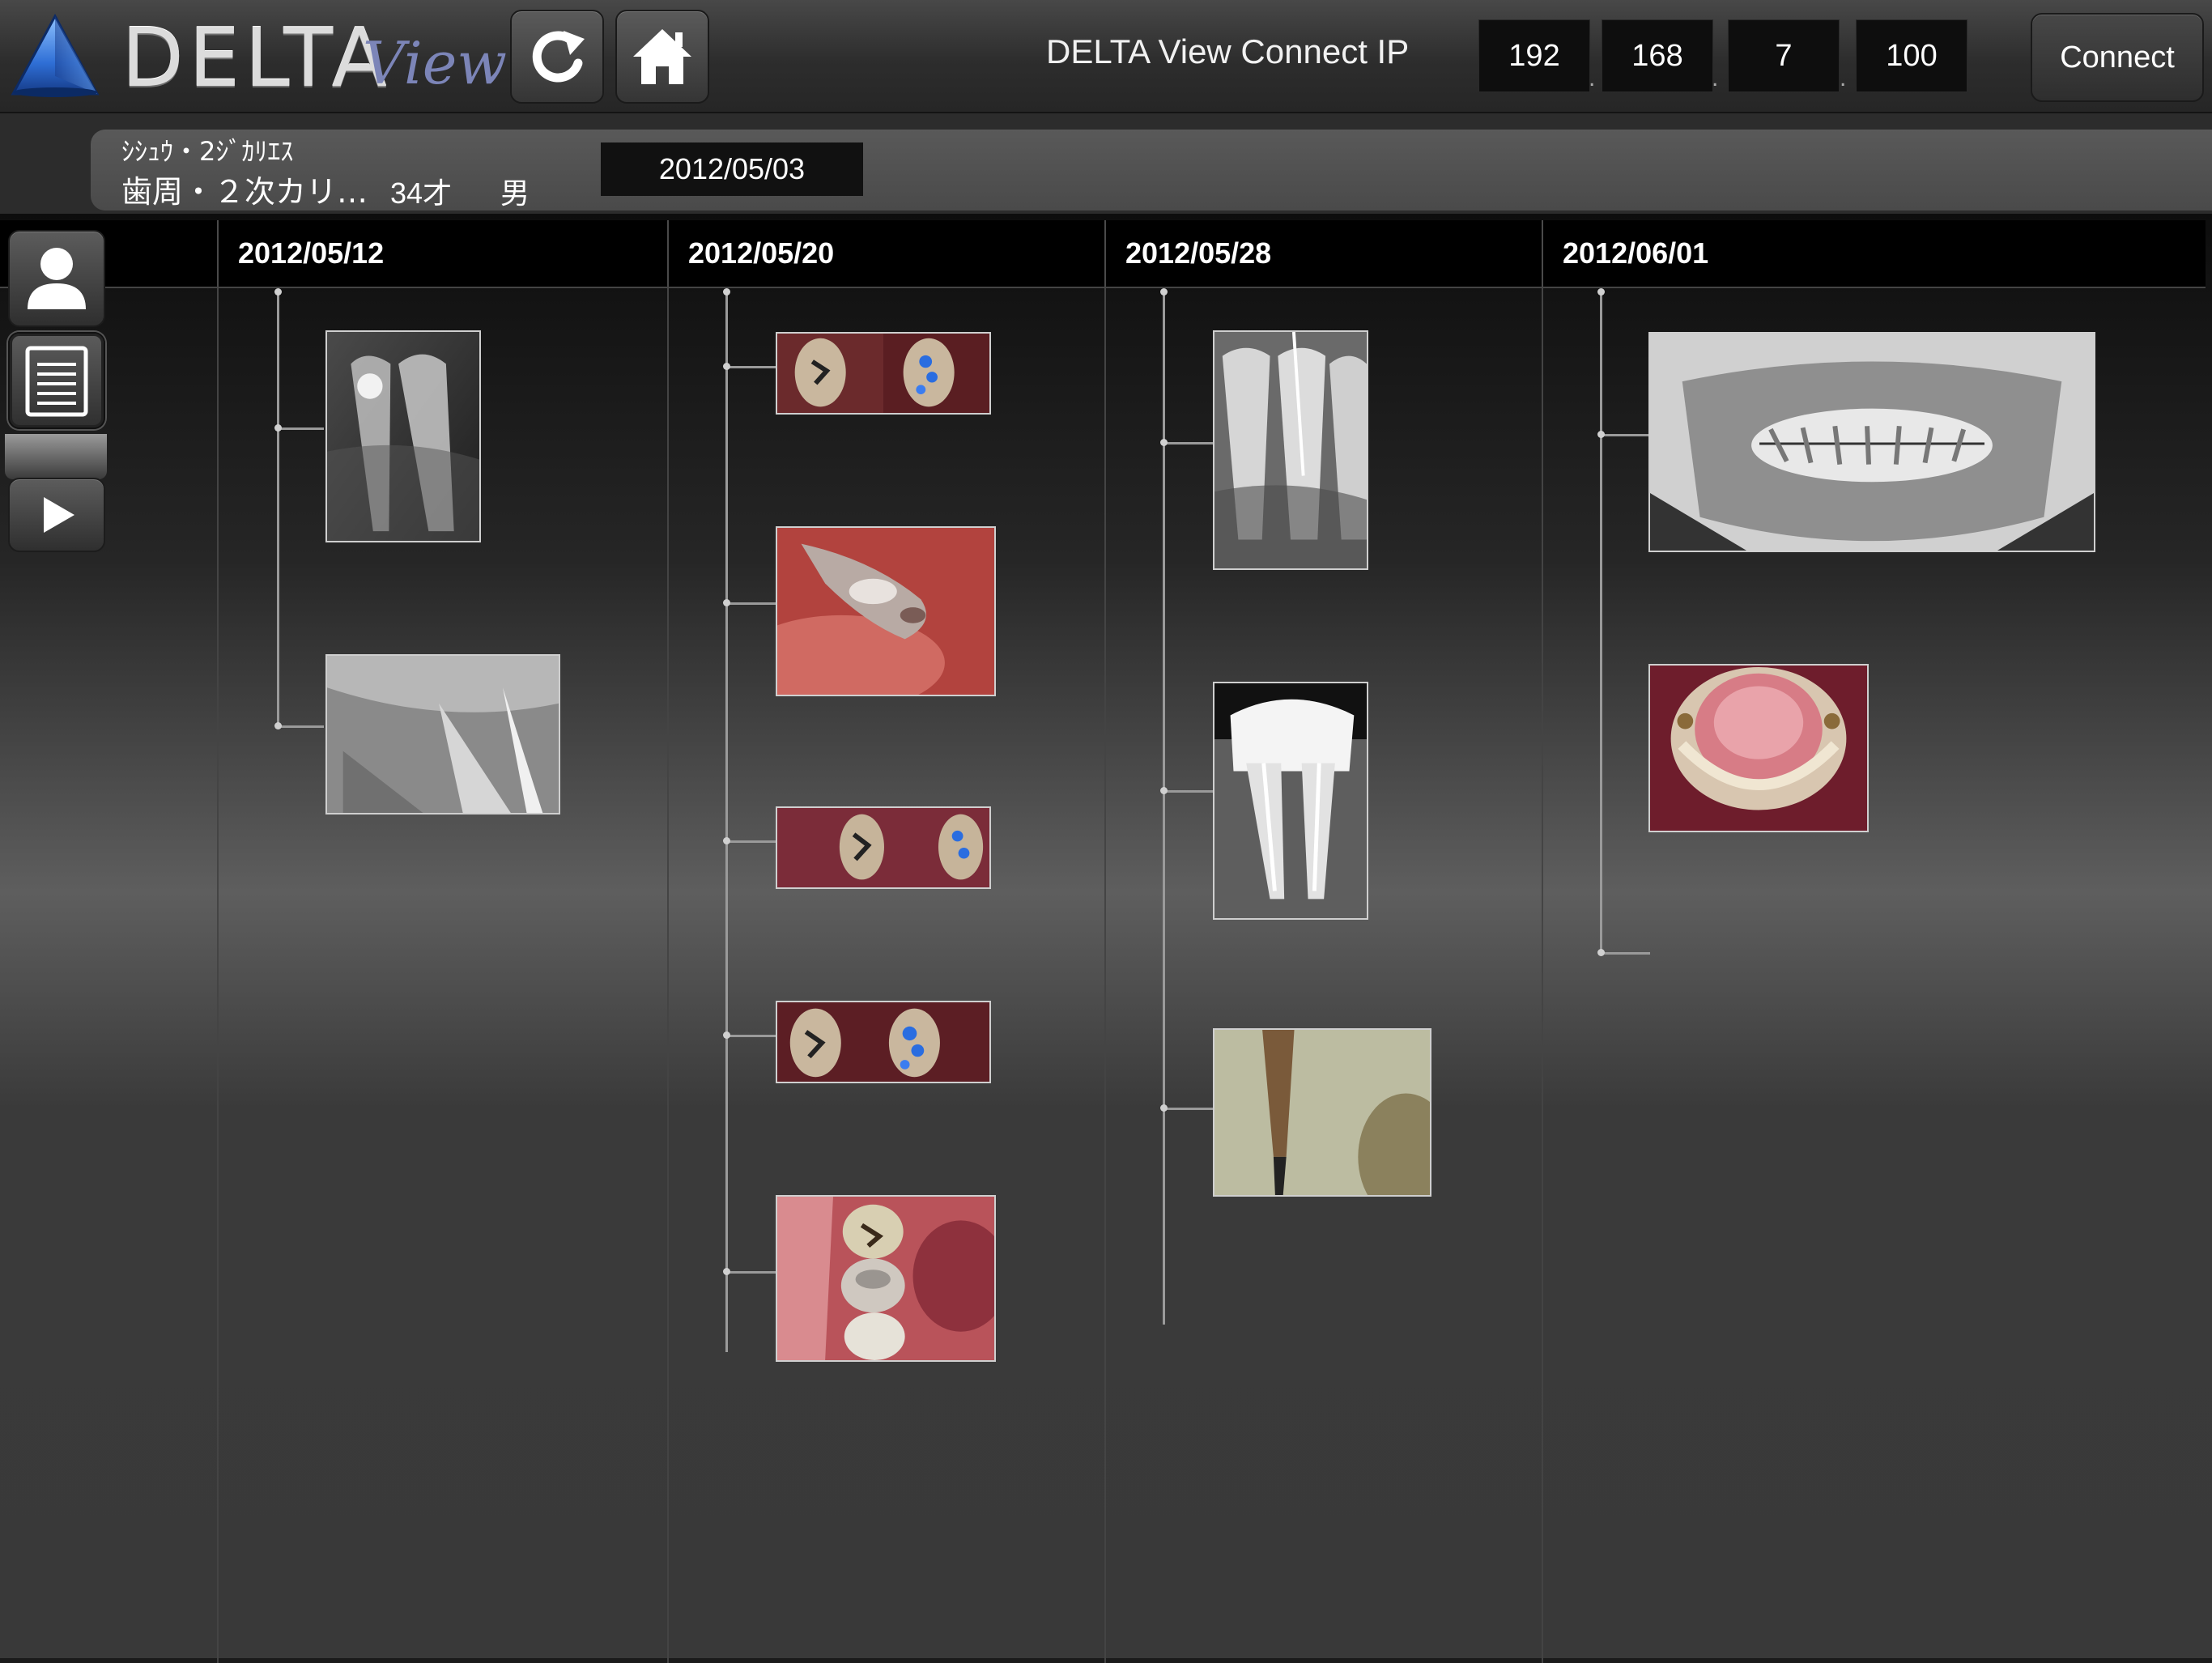 This screenshot has height=1663, width=2212. Describe the element at coordinates (1874, 253) in the screenshot. I see `date-cell: 2012/06/01` at that location.